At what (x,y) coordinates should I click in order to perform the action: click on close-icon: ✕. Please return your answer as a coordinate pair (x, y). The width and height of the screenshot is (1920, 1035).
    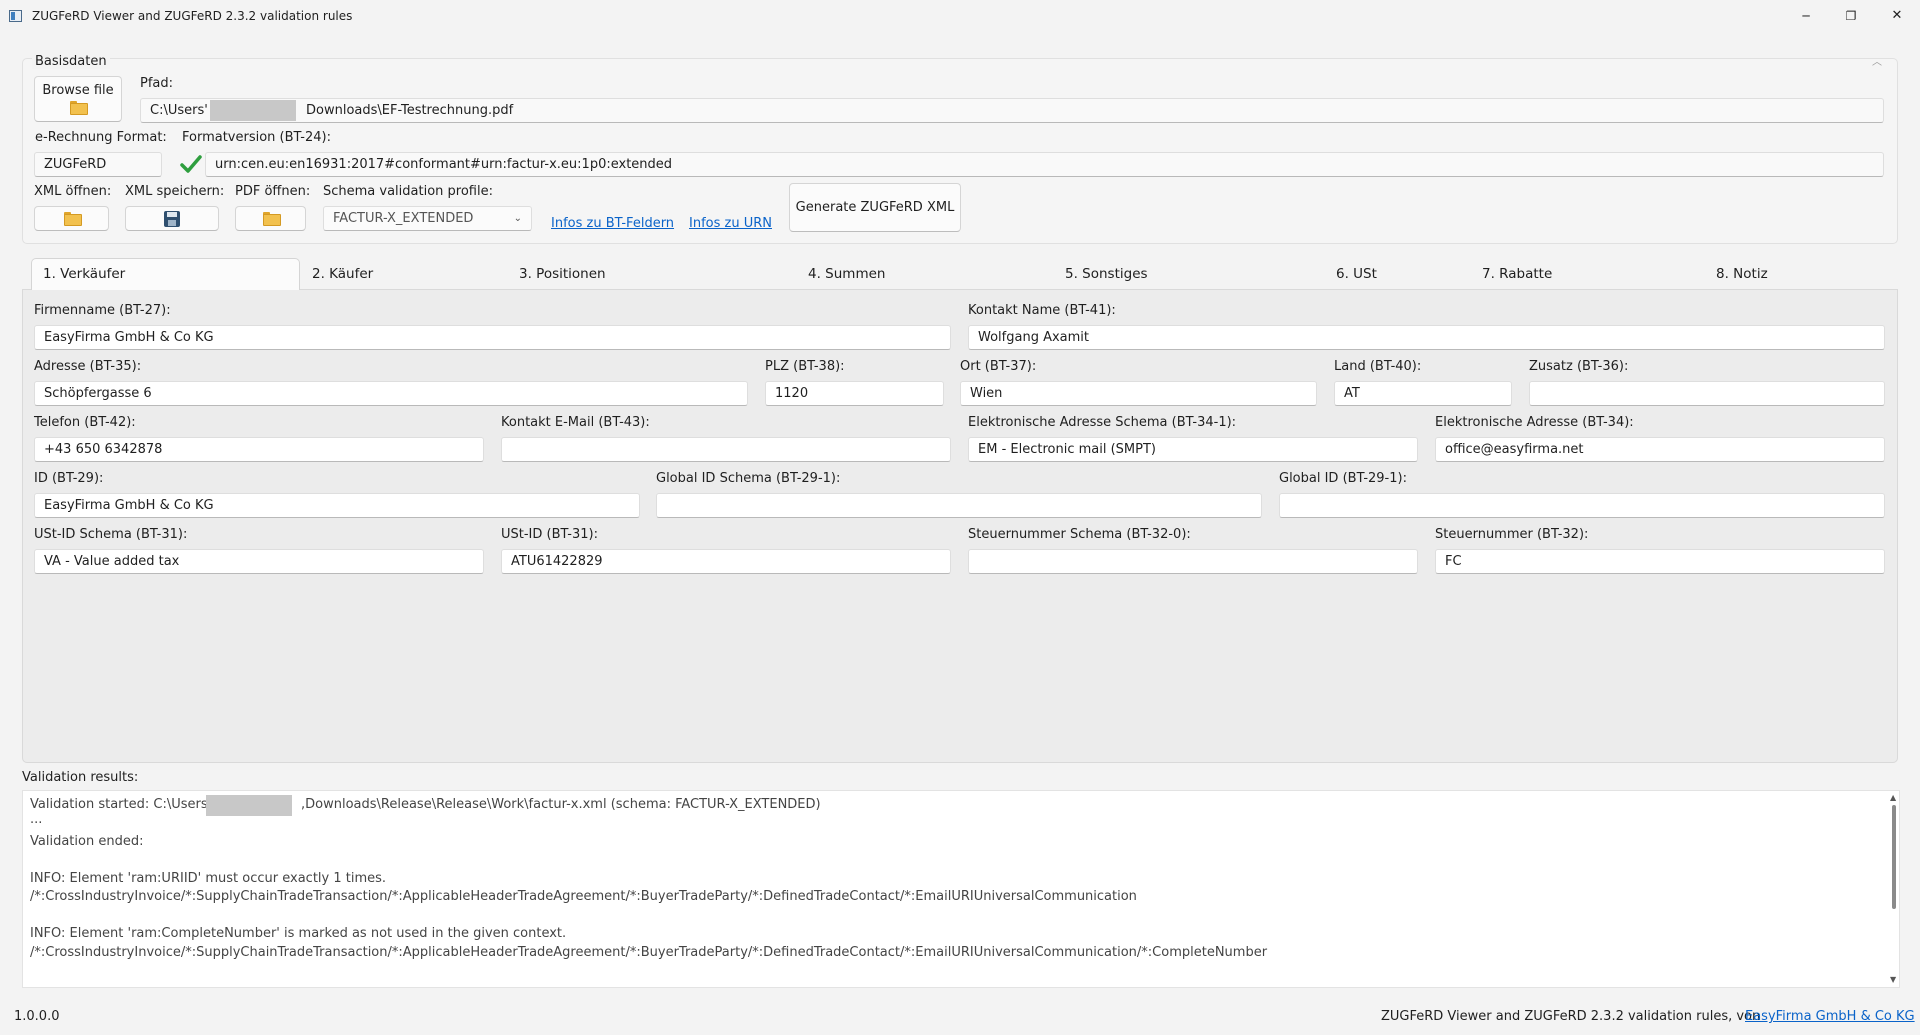
    Looking at the image, I should click on (1897, 15).